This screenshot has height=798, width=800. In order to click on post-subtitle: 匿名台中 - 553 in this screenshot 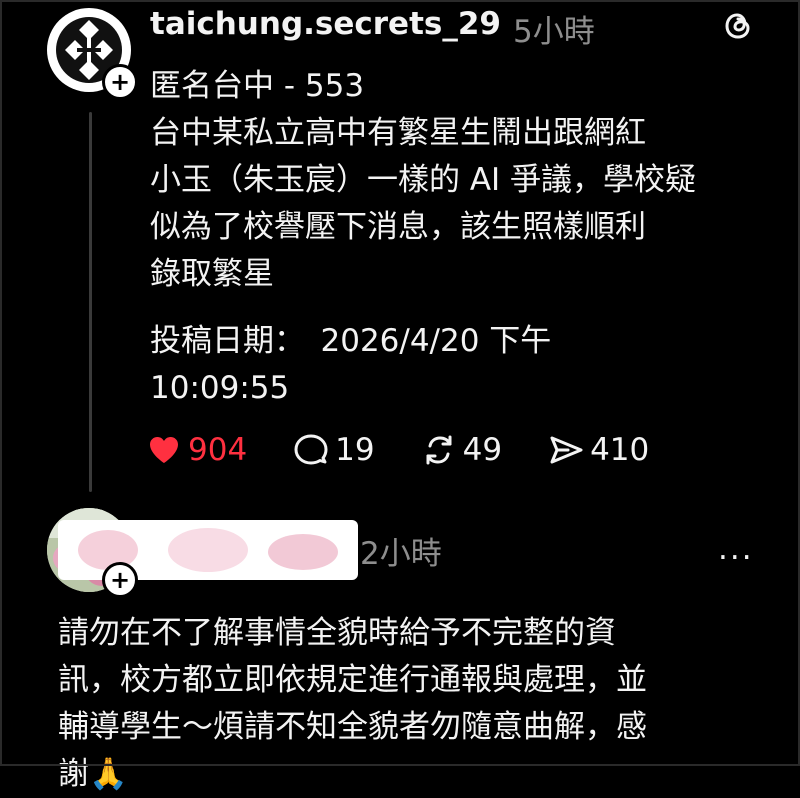, I will do `click(257, 86)`.